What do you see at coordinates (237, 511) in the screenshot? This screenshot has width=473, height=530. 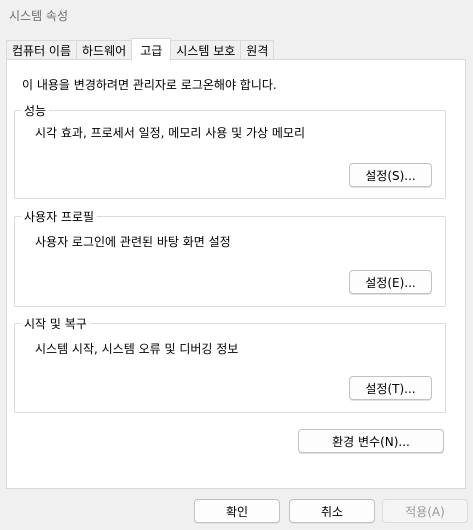 I see `ok-button: 확인` at bounding box center [237, 511].